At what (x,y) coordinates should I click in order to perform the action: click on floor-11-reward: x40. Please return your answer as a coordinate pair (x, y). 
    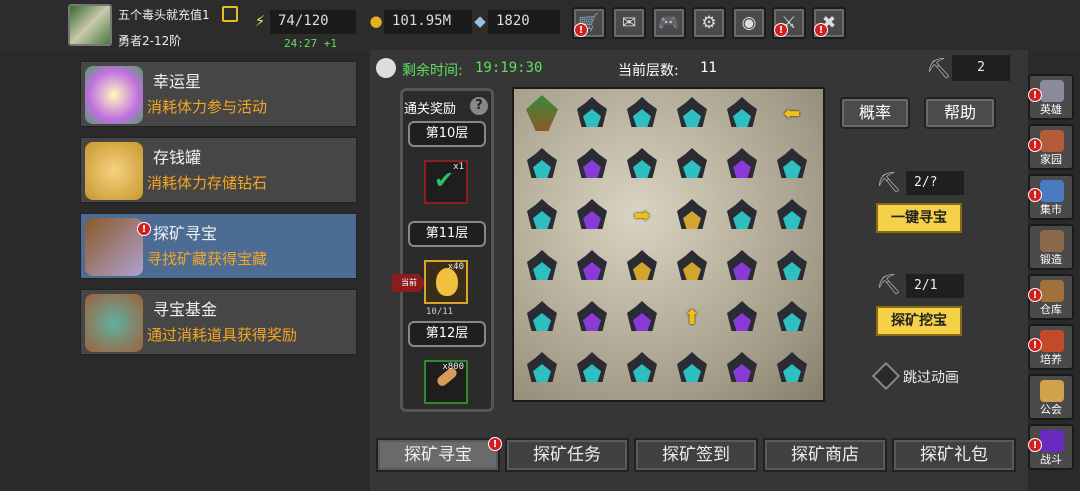
    Looking at the image, I should click on (446, 282).